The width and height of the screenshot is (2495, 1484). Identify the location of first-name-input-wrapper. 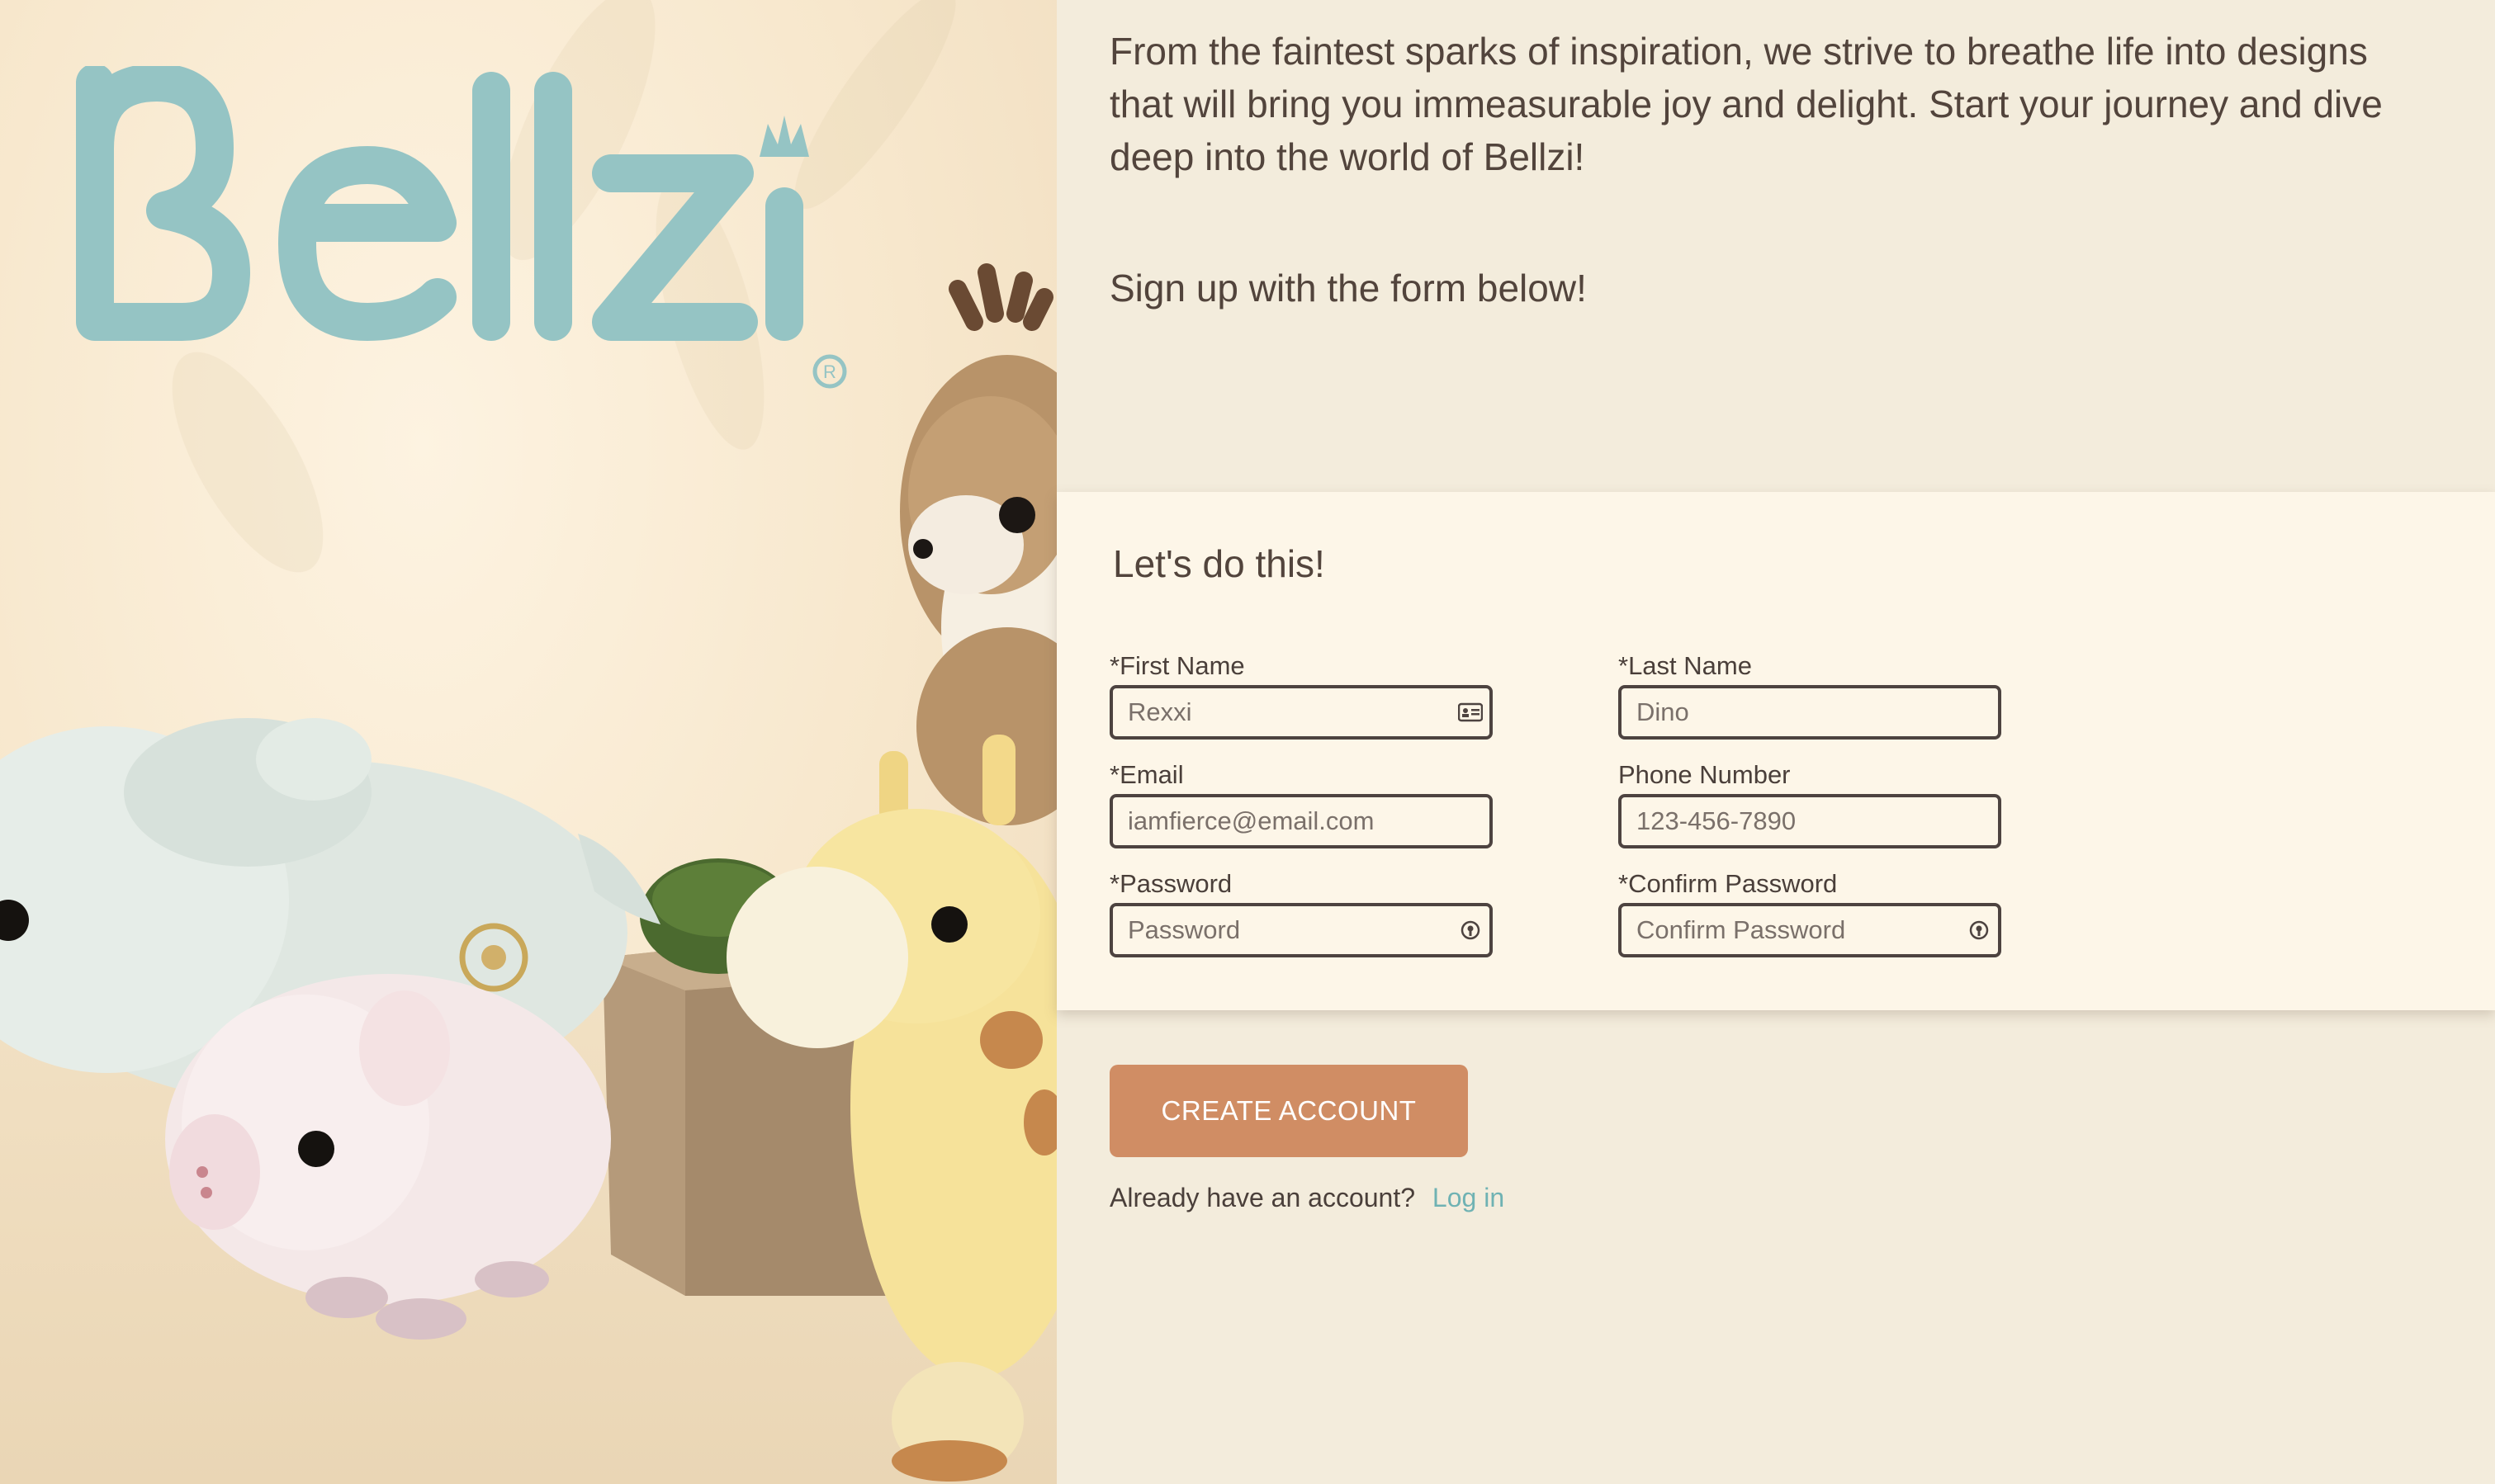
(1301, 712).